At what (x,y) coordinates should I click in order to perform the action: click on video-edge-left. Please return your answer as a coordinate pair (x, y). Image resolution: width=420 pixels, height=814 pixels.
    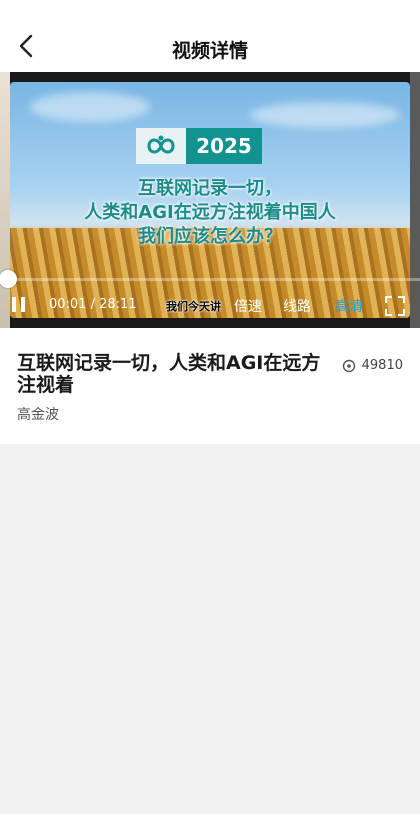
    Looking at the image, I should click on (5, 200).